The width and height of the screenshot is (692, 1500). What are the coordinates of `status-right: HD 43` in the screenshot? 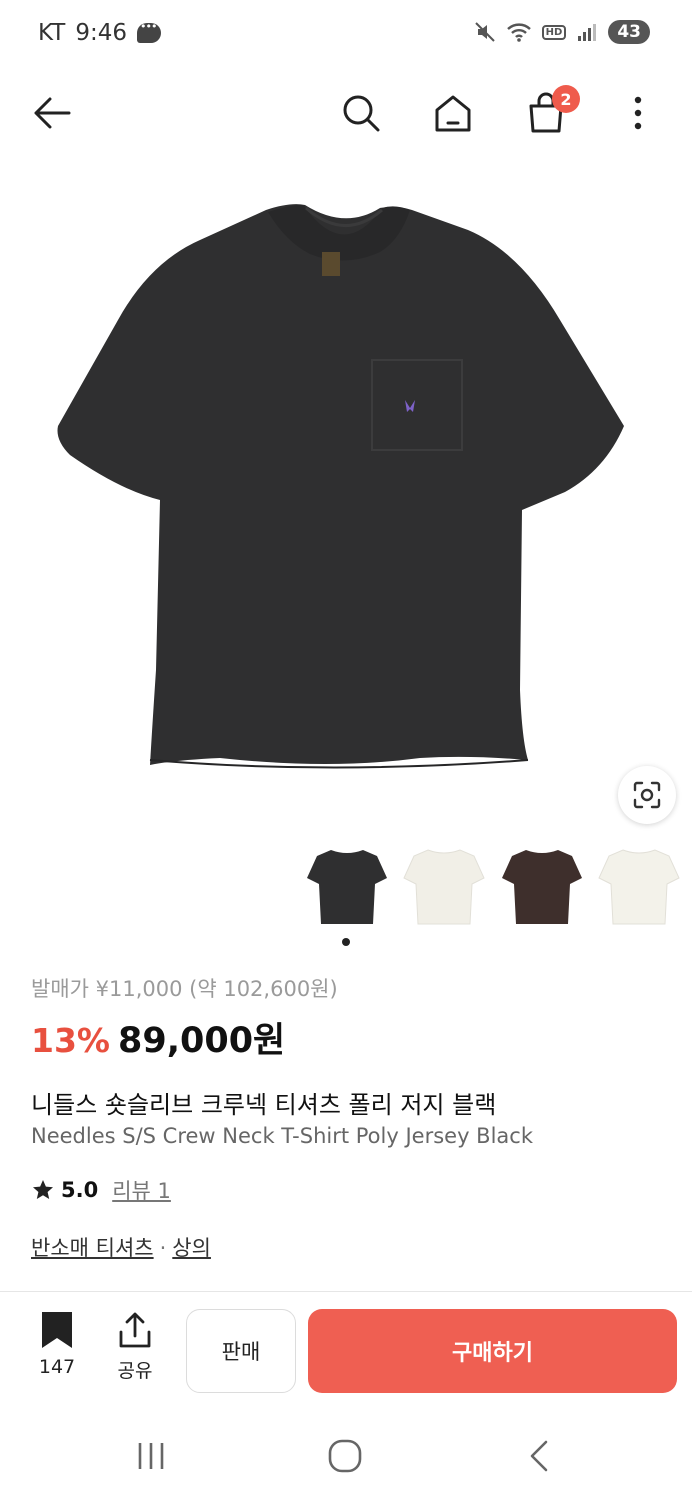 It's located at (562, 32).